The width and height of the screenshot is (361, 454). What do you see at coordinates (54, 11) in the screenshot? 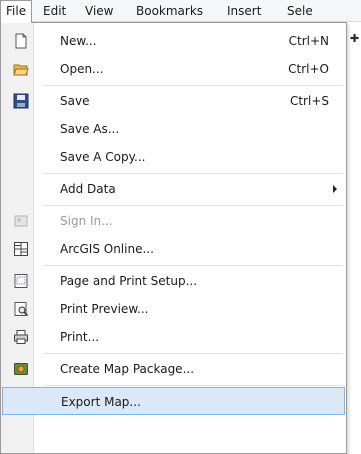
I see `menu-edit: Edit` at bounding box center [54, 11].